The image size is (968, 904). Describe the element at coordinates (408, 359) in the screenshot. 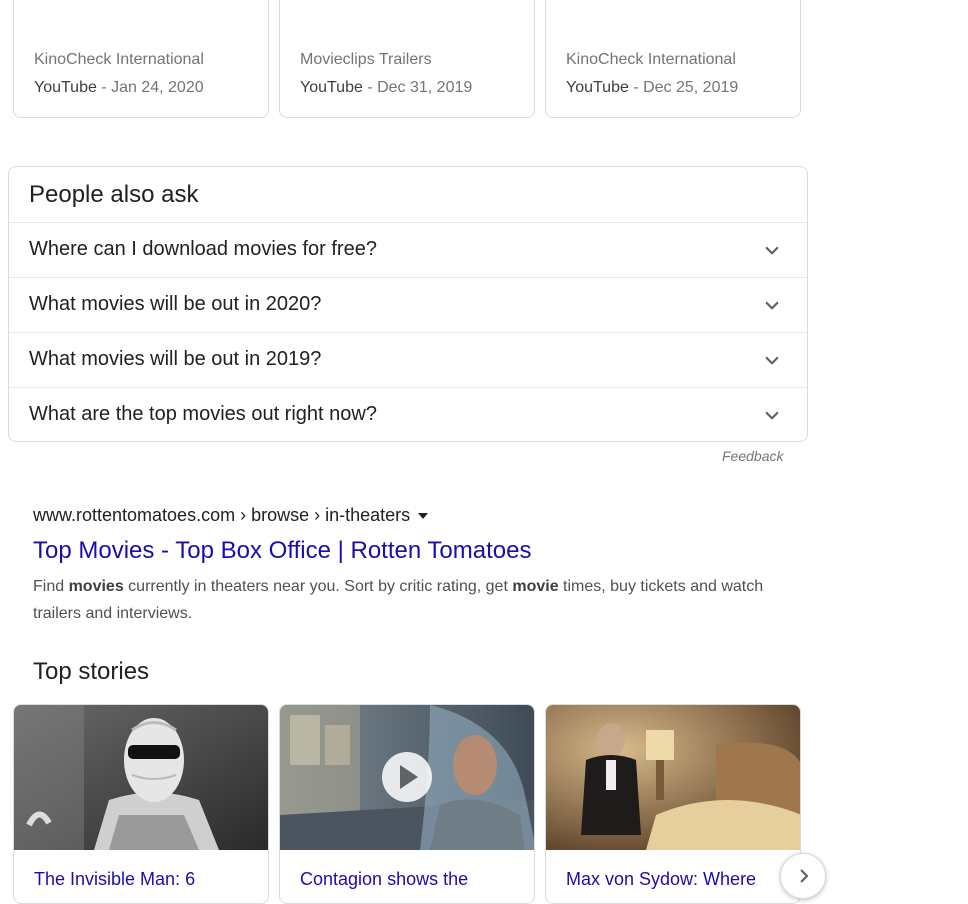

I see `paa-question-row: What movies will be out in 2019?` at that location.